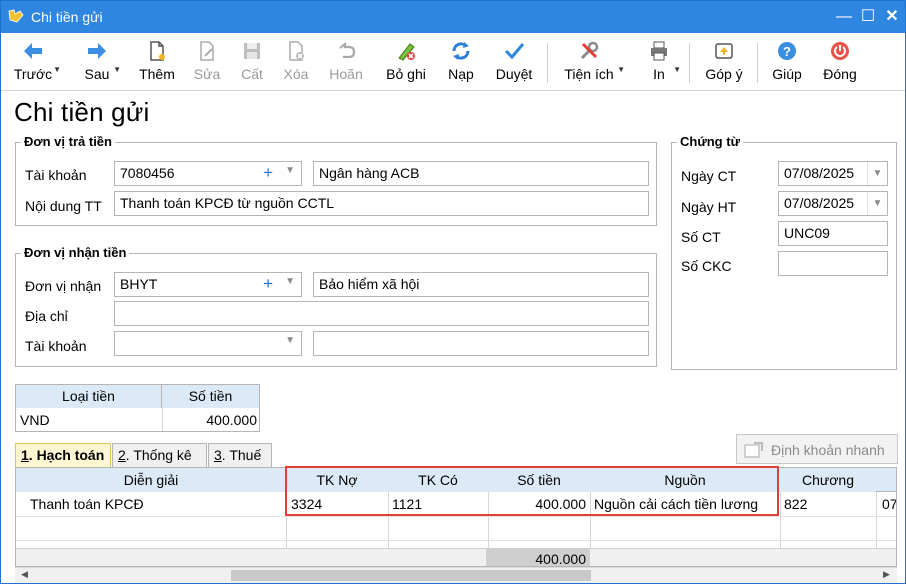 The width and height of the screenshot is (906, 584). I want to click on ckc-no-label: Số CKC, so click(706, 266).